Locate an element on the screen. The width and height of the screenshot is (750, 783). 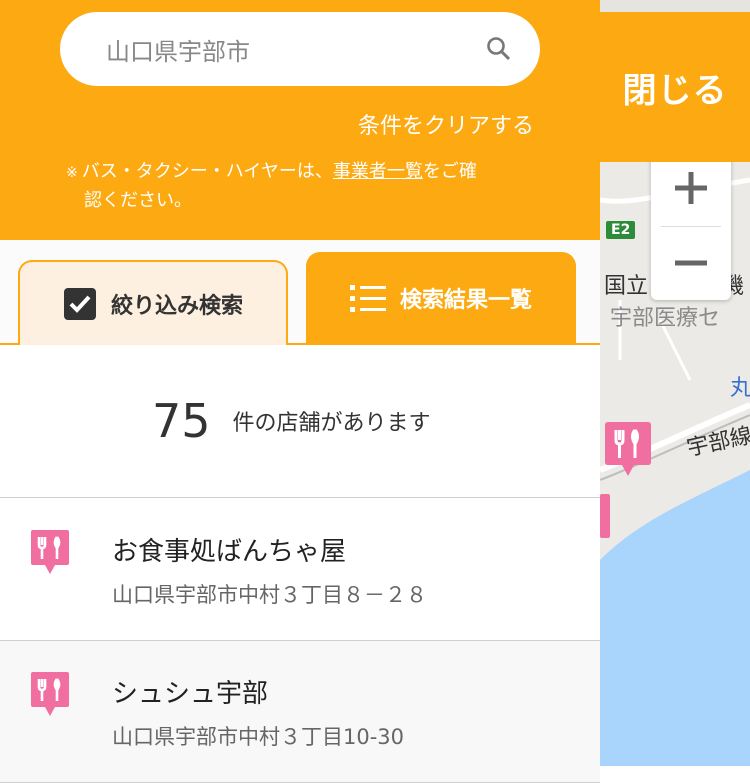
shop-name: シュシュ宇部 is located at coordinates (190, 694).